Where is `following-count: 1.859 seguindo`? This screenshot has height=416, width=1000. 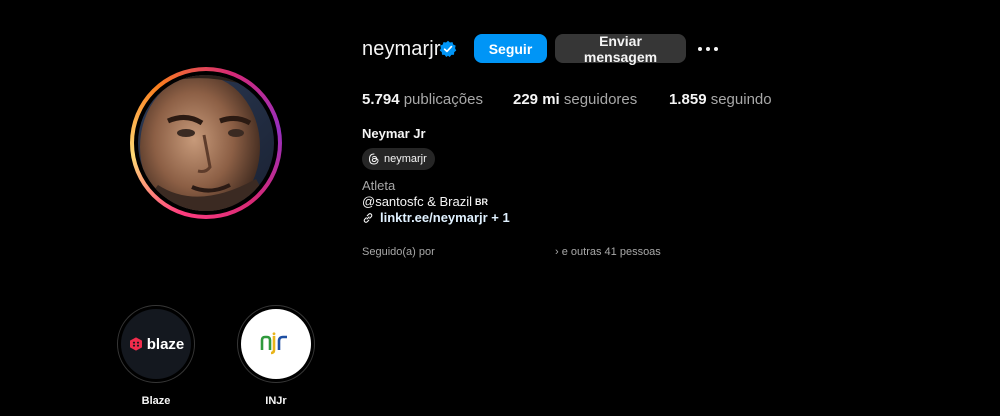
following-count: 1.859 seguindo is located at coordinates (720, 99).